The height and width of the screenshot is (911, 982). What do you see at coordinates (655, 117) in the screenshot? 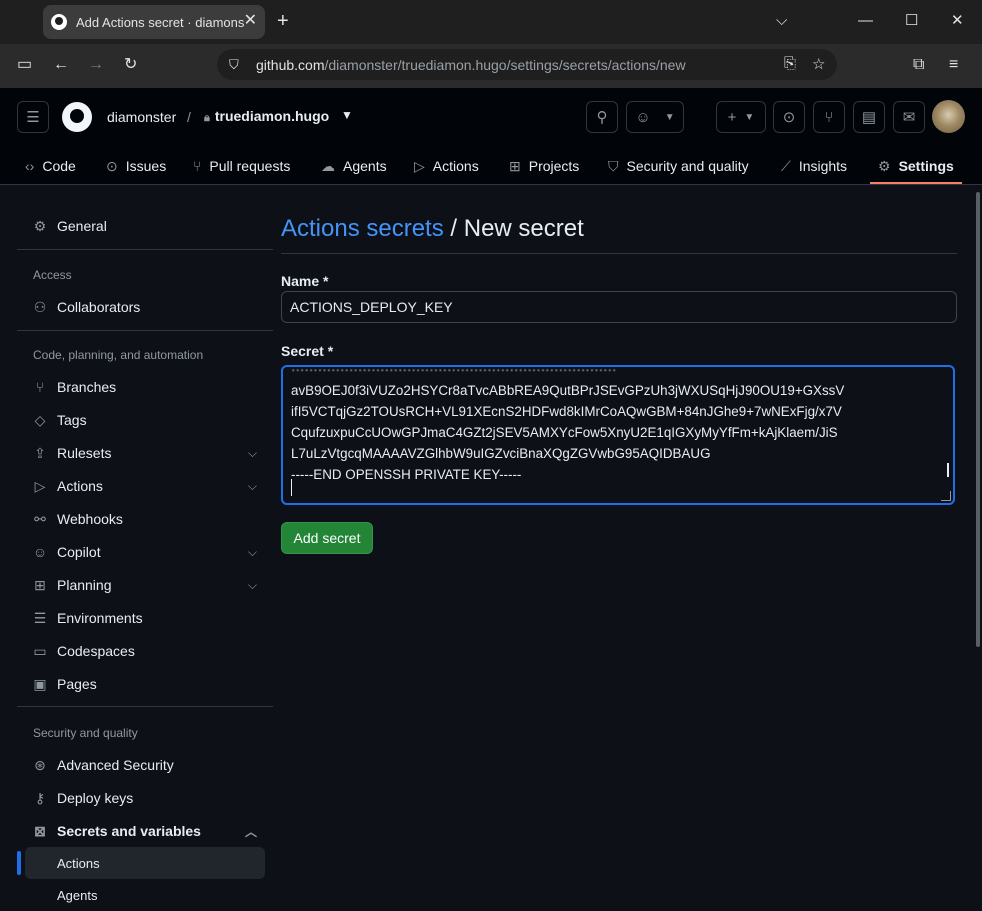
I see `copilot-button: ☺ ▼` at bounding box center [655, 117].